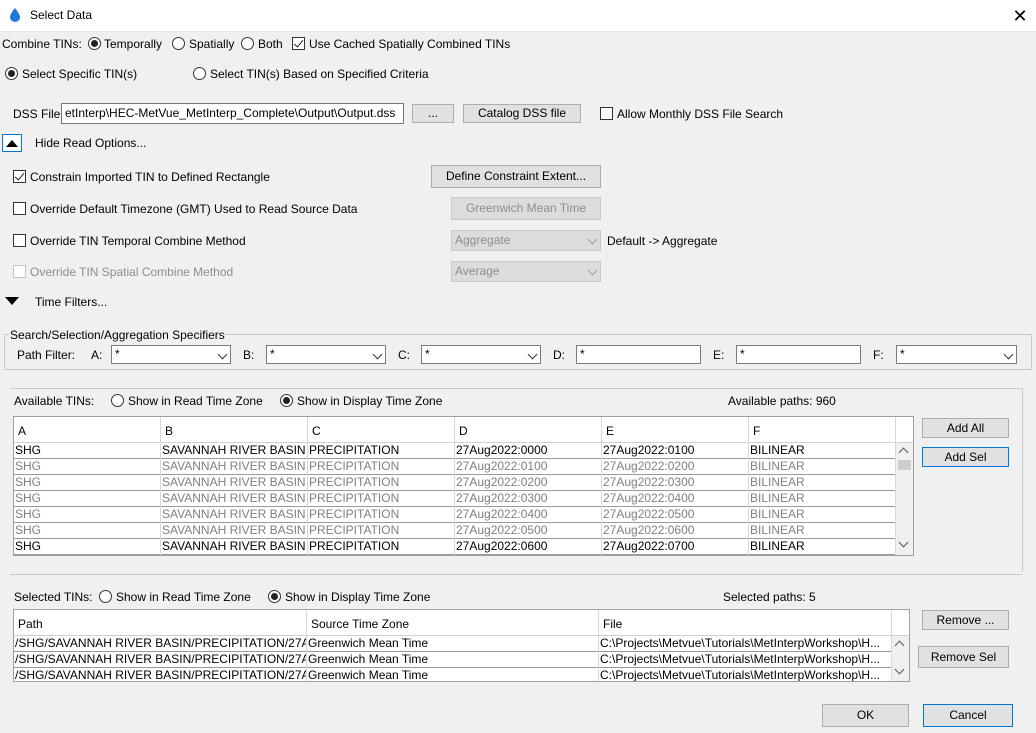  What do you see at coordinates (606, 113) in the screenshot?
I see `allow-monthly-checkbox` at bounding box center [606, 113].